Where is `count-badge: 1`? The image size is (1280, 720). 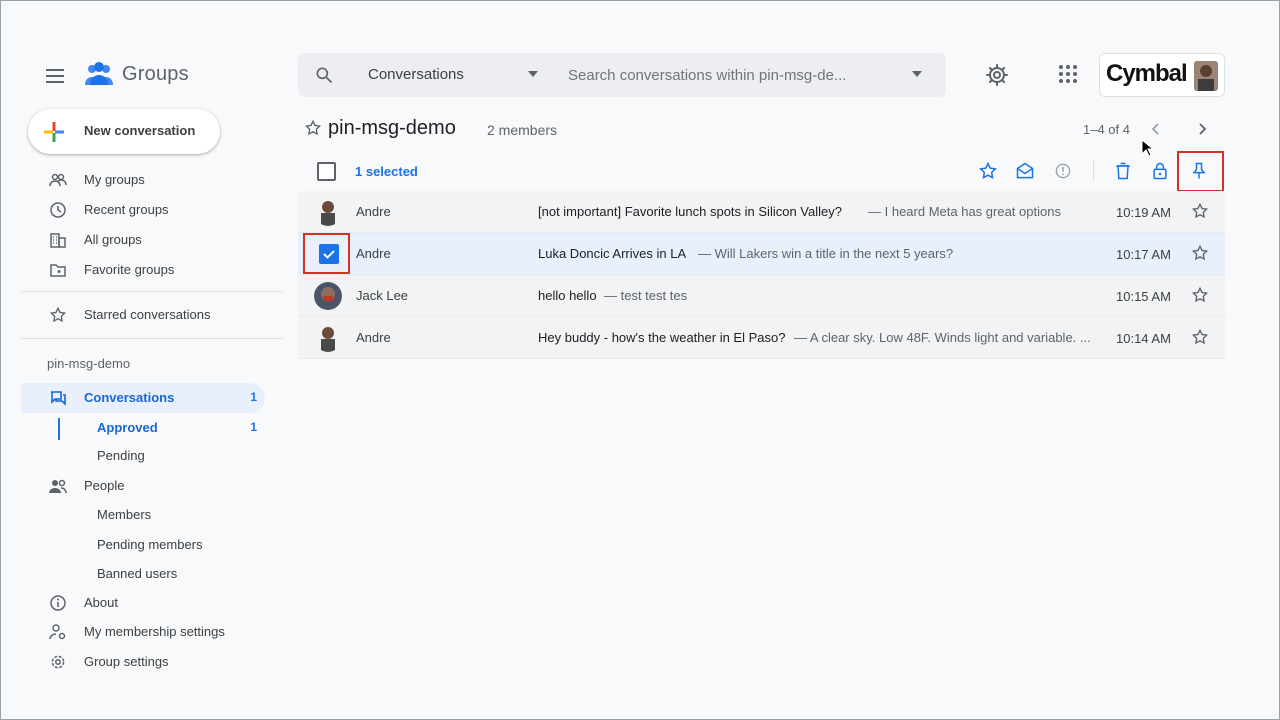
count-badge: 1 is located at coordinates (253, 397).